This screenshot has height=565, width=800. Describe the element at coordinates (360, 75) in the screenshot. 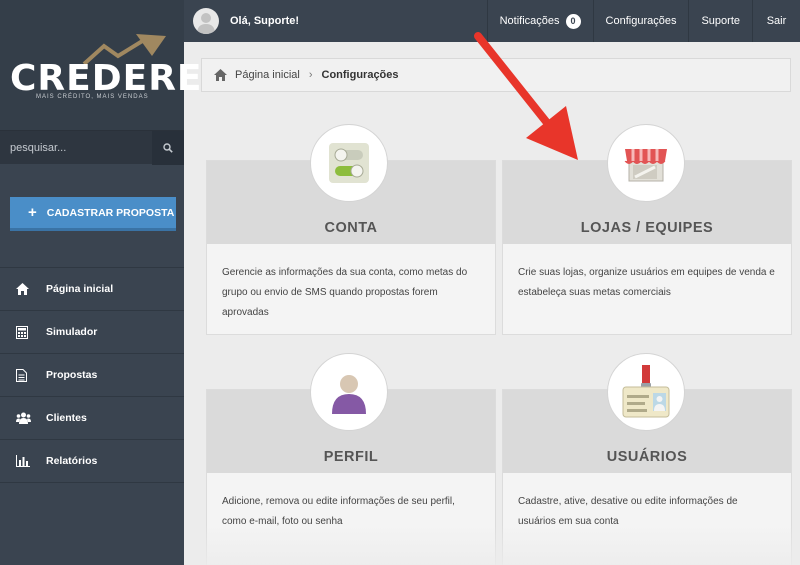

I see `breadcrumb-current: Configurações` at that location.